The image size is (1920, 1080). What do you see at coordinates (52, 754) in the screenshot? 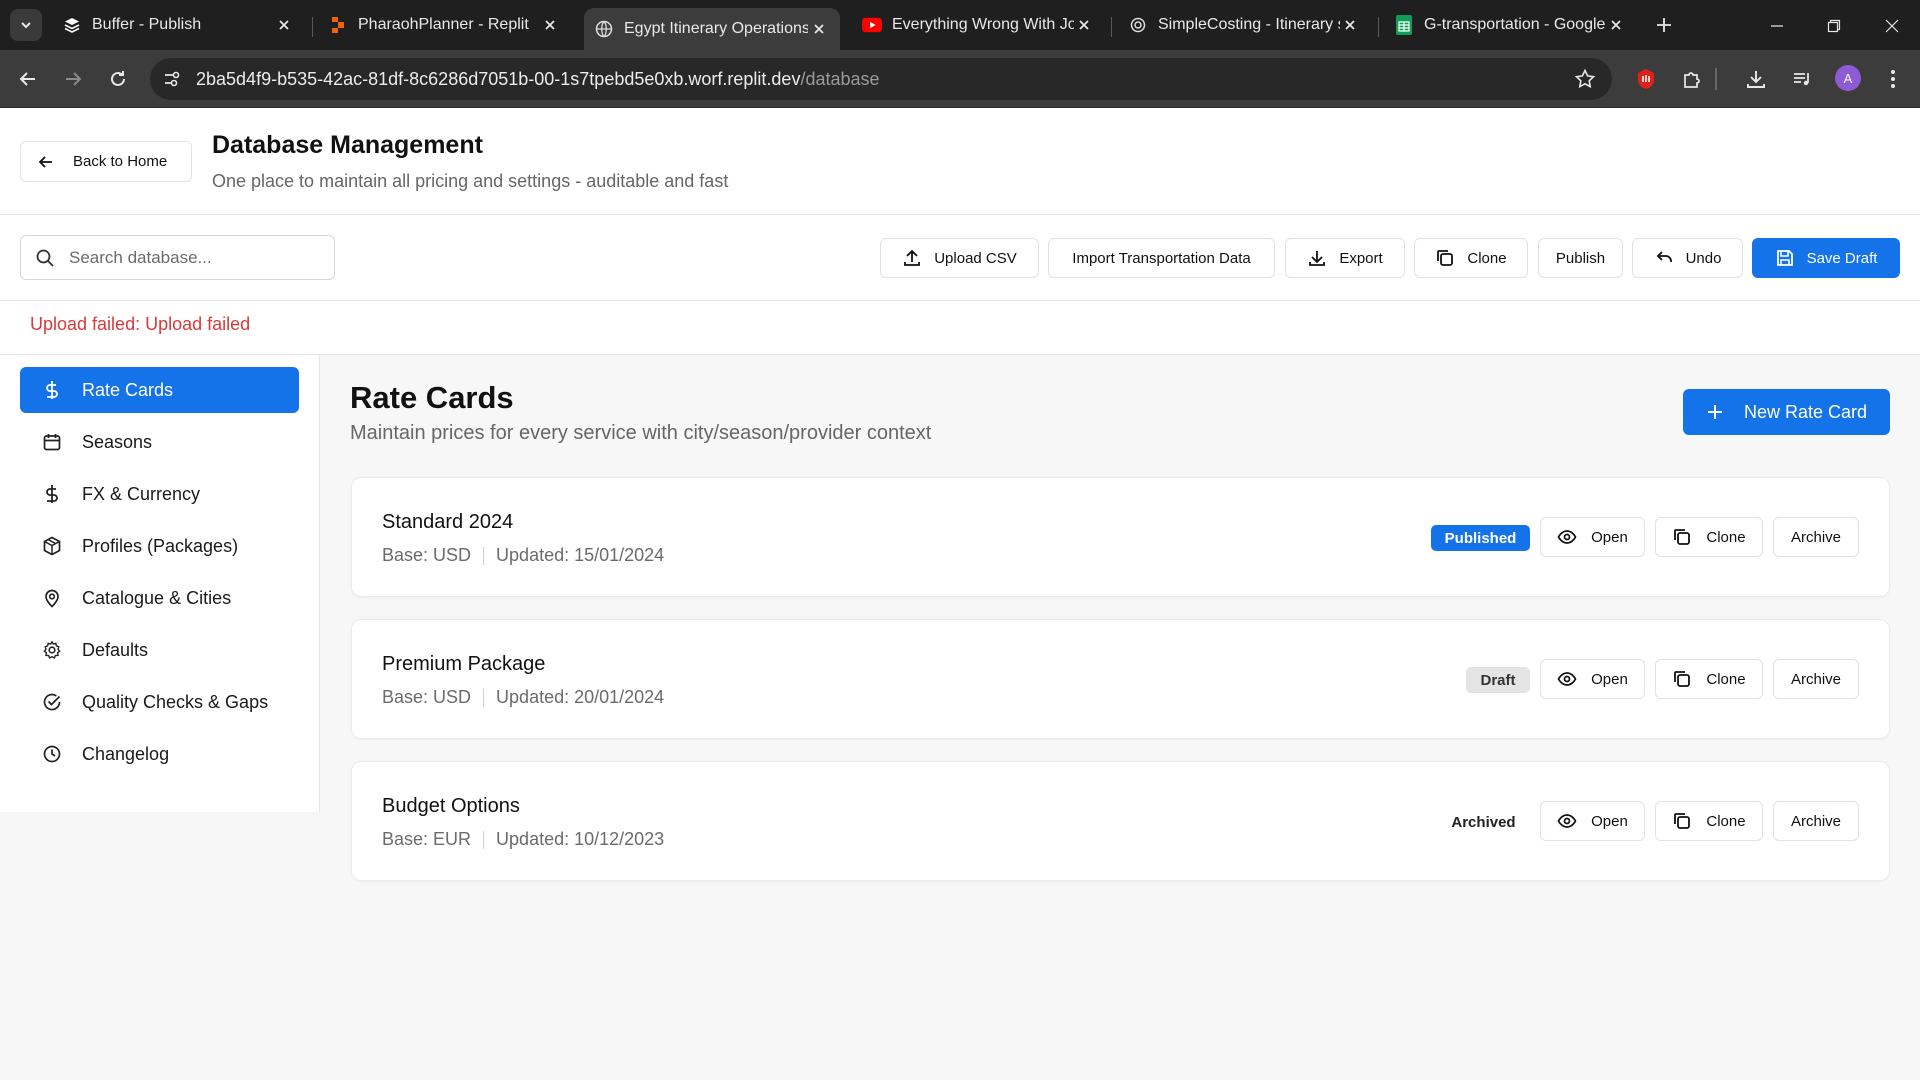
I see `clock-icon` at bounding box center [52, 754].